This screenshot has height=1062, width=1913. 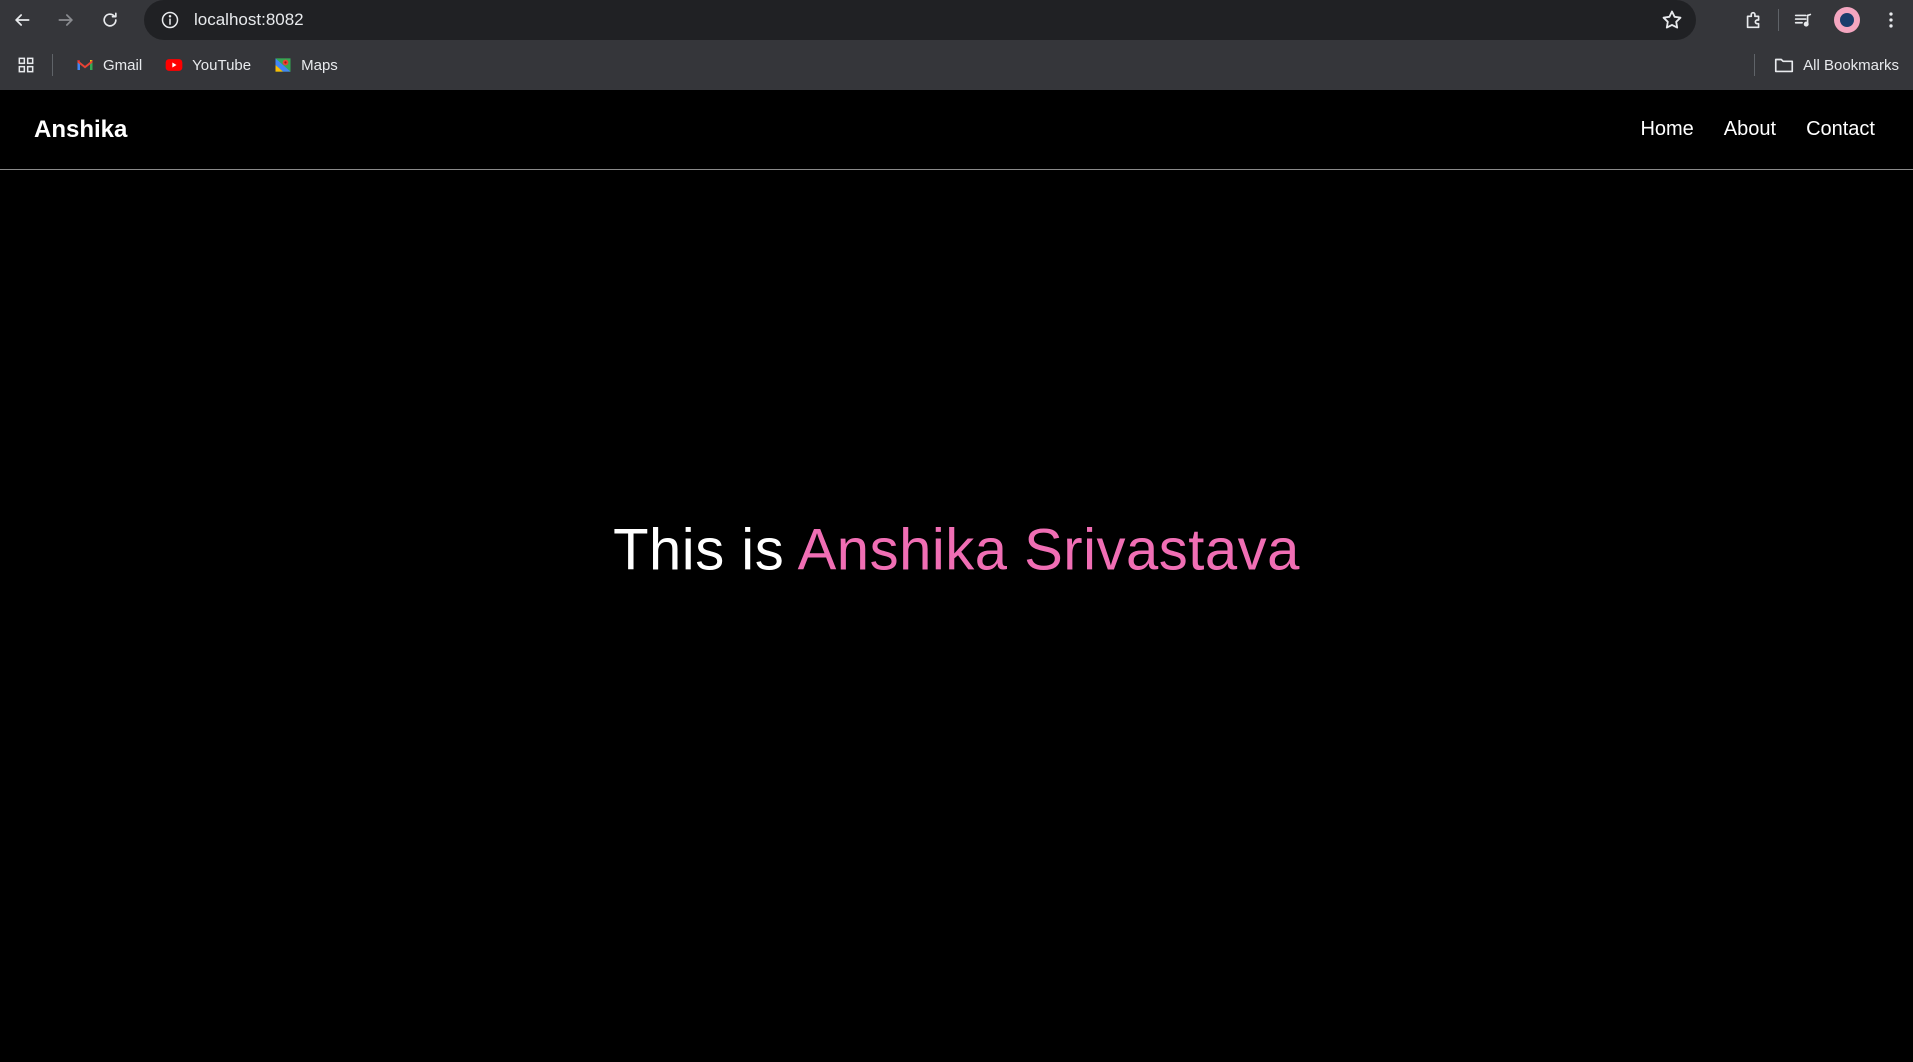 What do you see at coordinates (283, 65) in the screenshot?
I see `maps-icon` at bounding box center [283, 65].